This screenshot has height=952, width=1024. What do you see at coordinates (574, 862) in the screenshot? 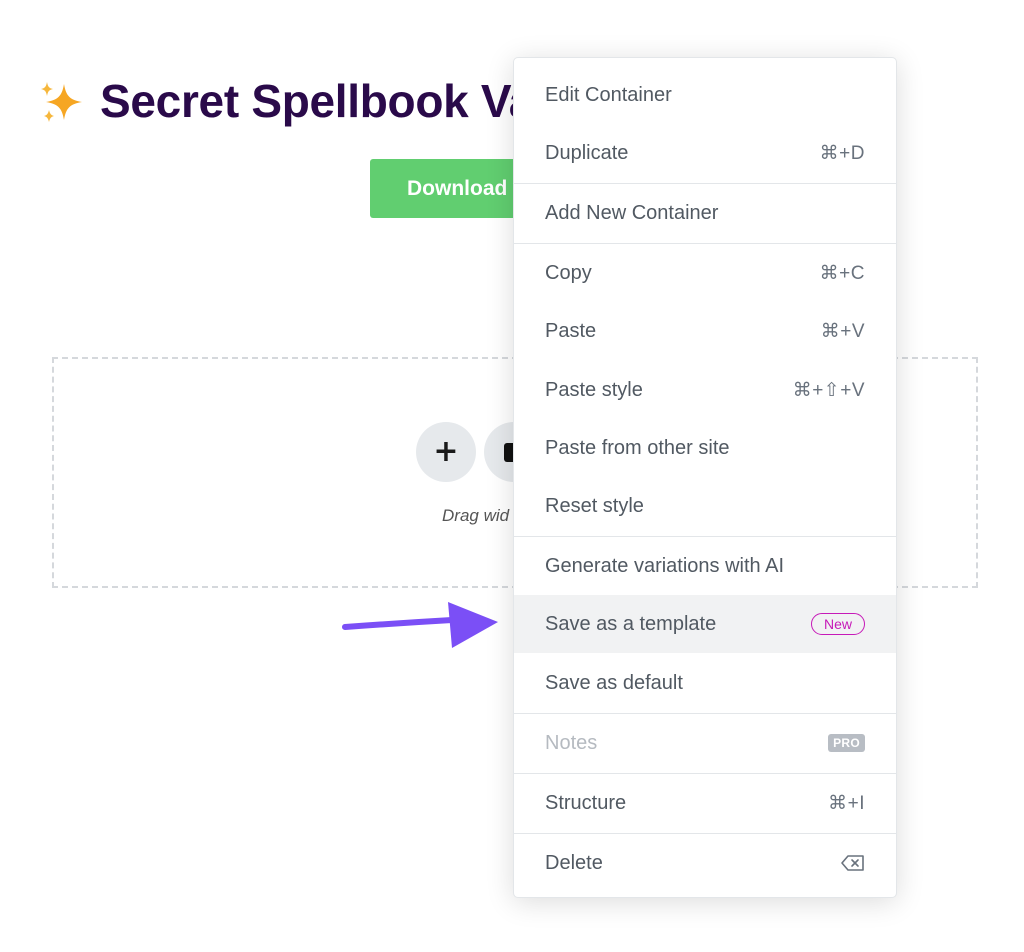
I see `menu-item-label: Delete` at bounding box center [574, 862].